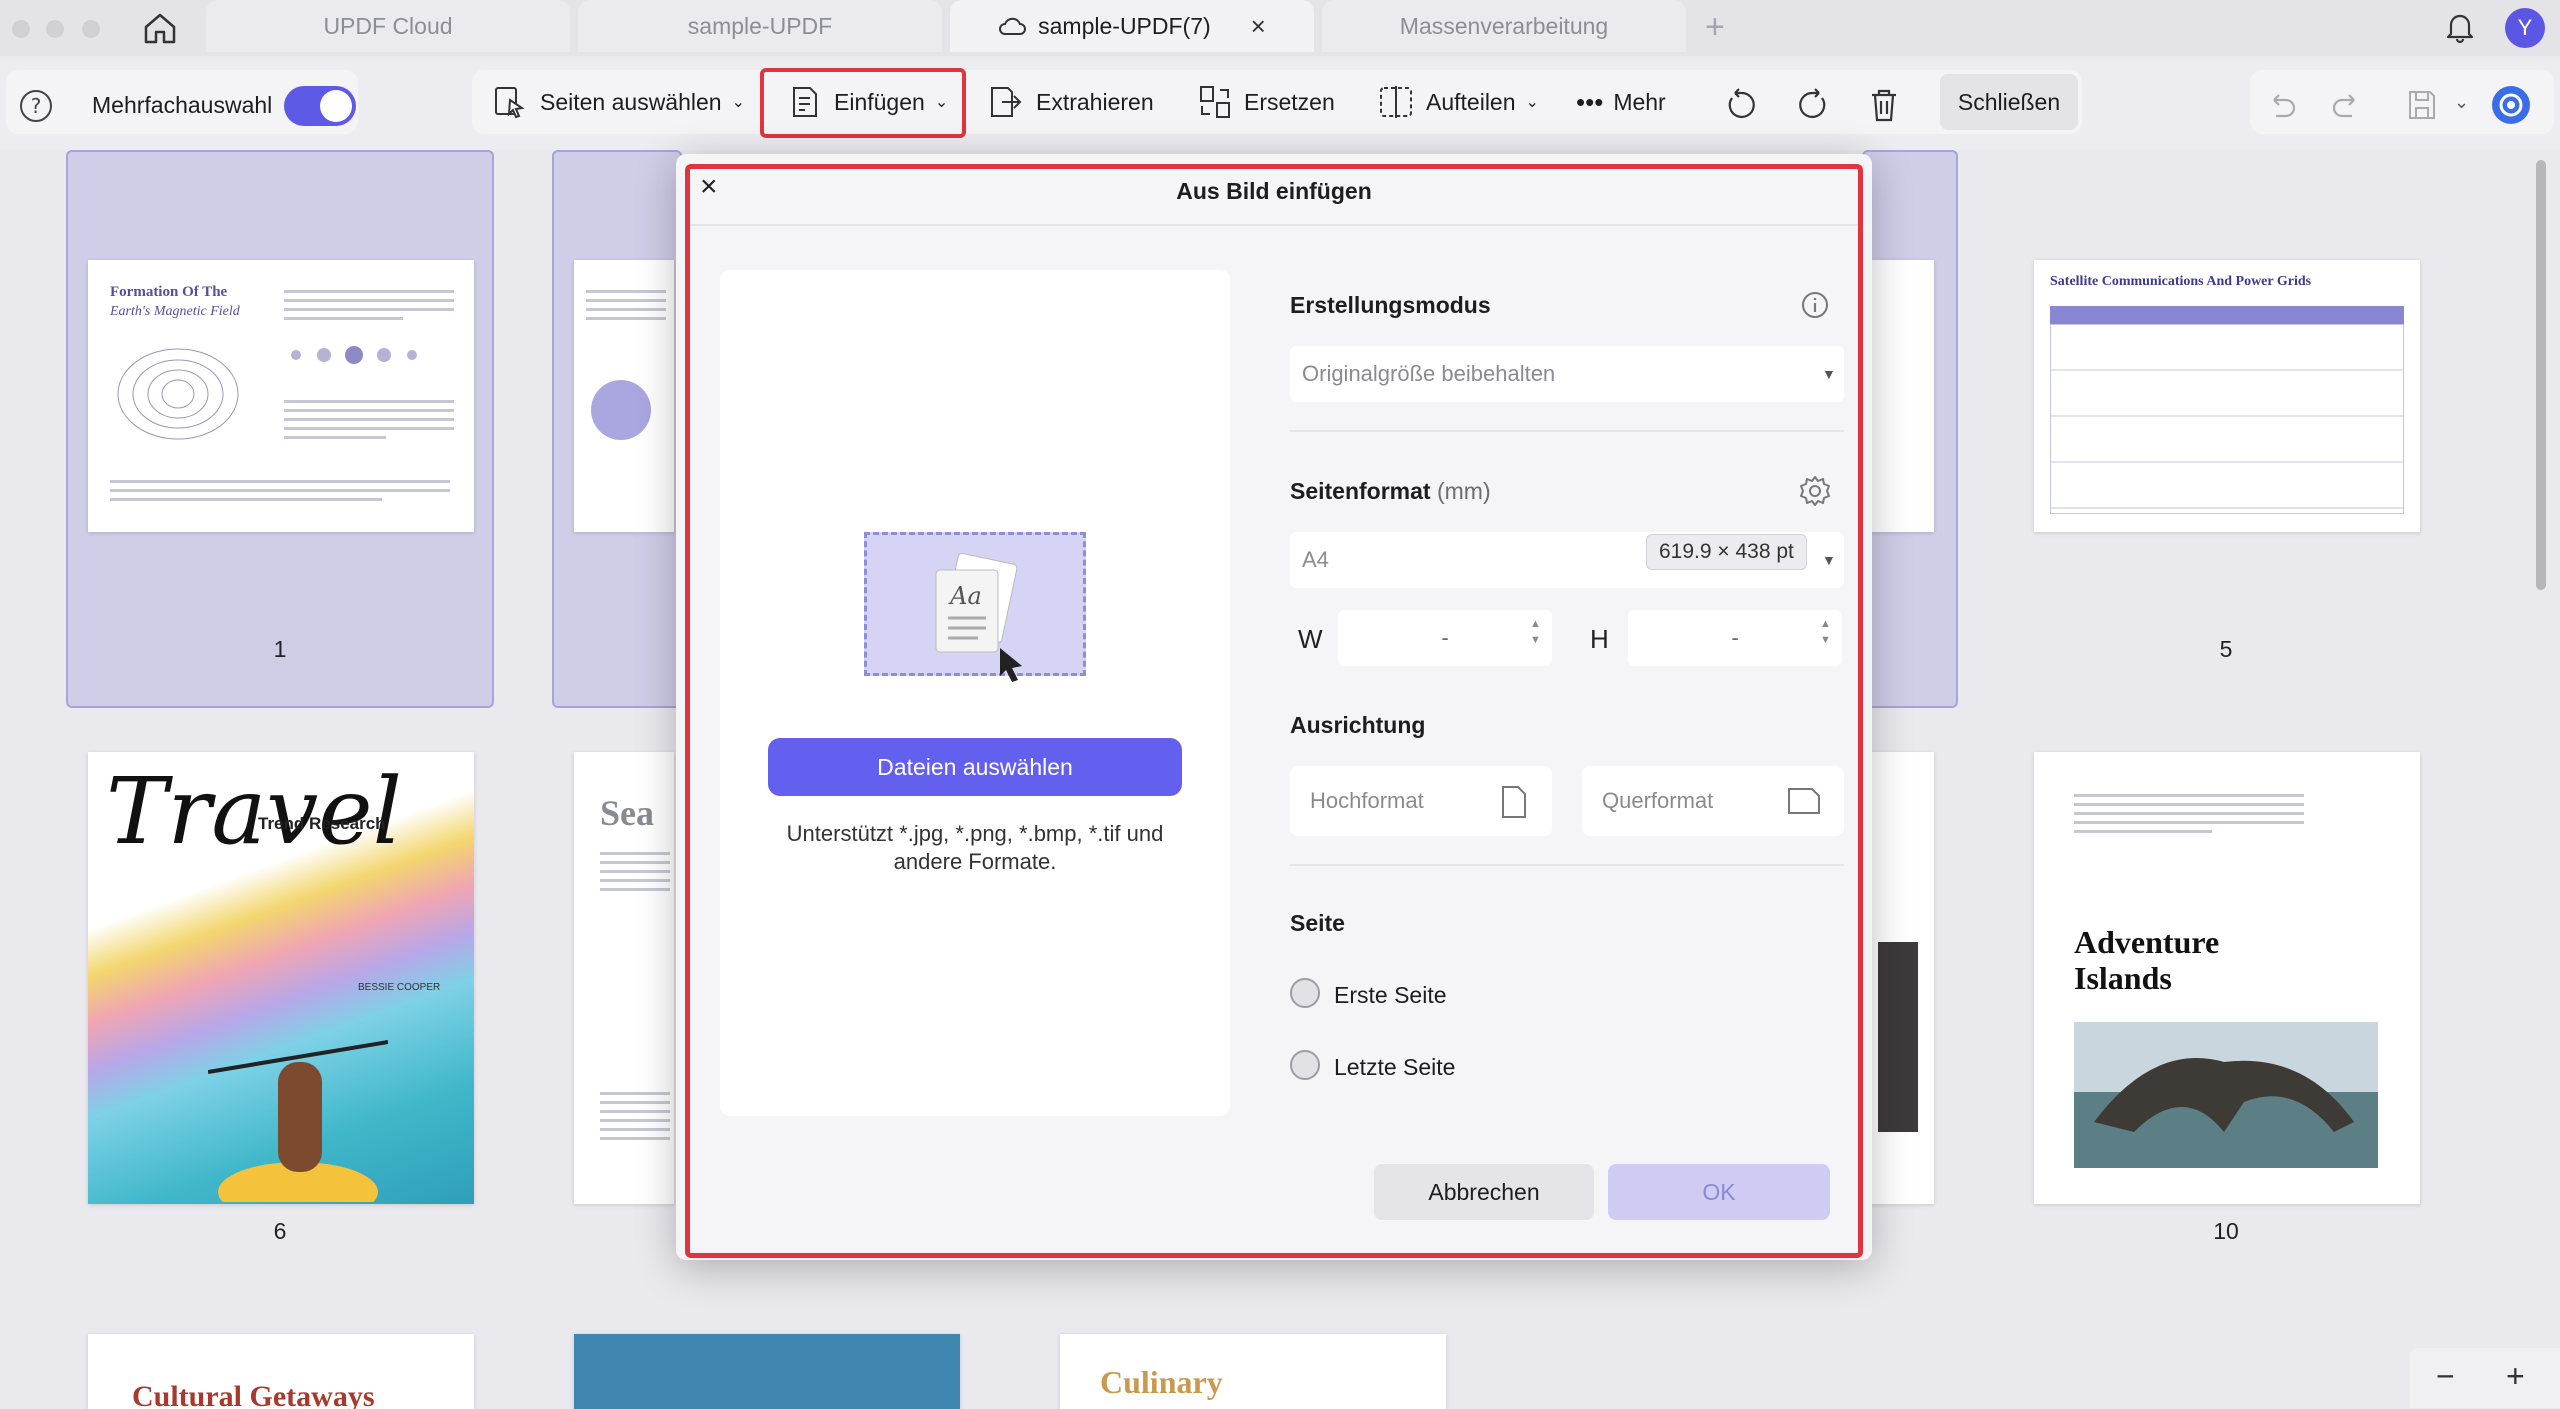 This screenshot has height=1409, width=2560. What do you see at coordinates (169, 292) in the screenshot?
I see `thumb-title: Formation Of The` at bounding box center [169, 292].